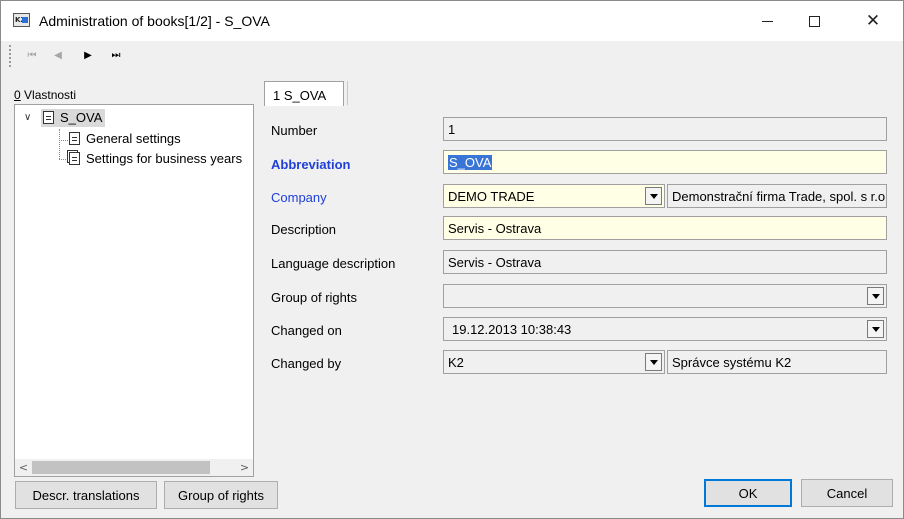 Image resolution: width=904 pixels, height=519 pixels. Describe the element at coordinates (554, 196) in the screenshot. I see `company-select: DEMO TRADE` at that location.